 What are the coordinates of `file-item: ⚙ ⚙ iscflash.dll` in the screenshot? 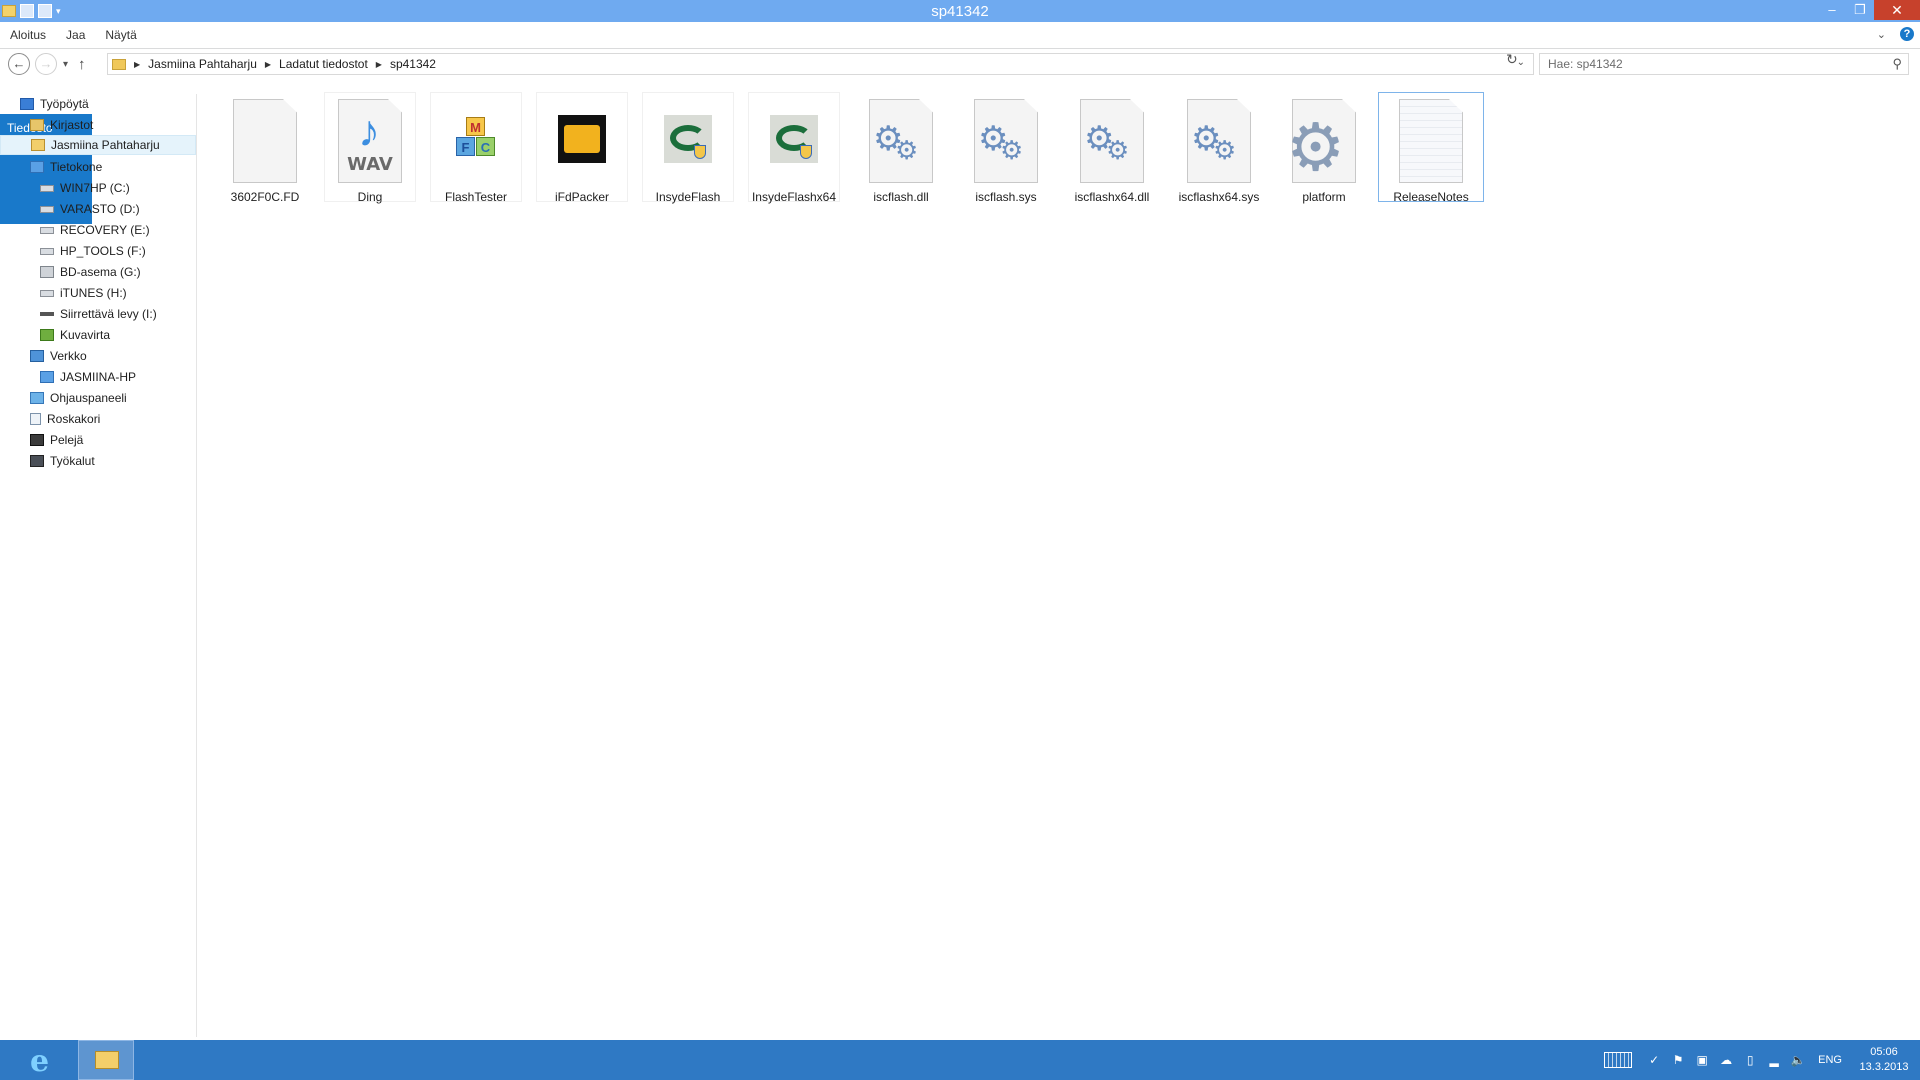 It's located at (901, 148).